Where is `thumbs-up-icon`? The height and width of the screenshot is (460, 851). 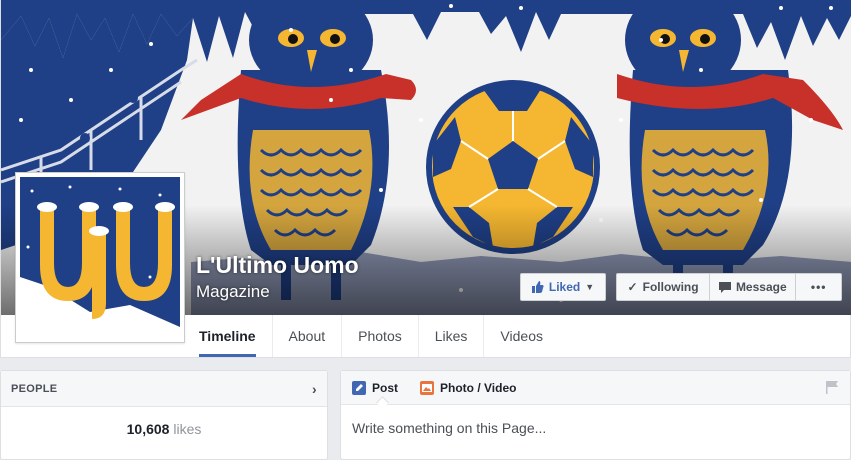 thumbs-up-icon is located at coordinates (537, 287).